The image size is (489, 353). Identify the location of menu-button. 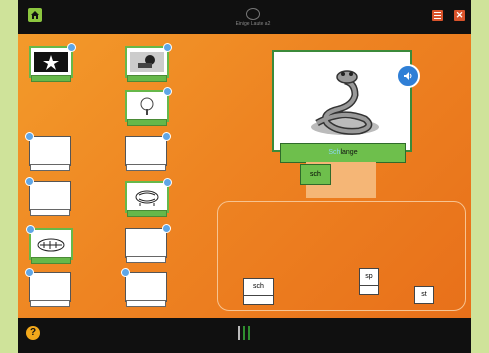
(437, 15).